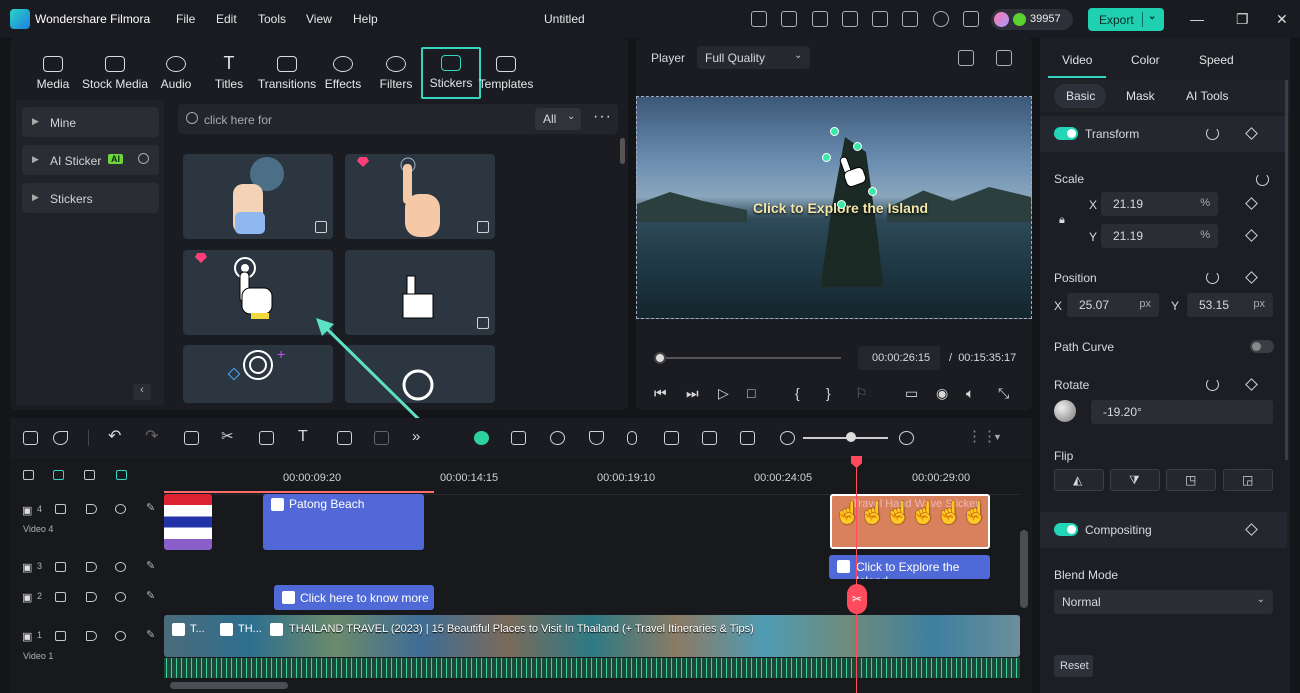 Image resolution: width=1300 pixels, height=693 pixels. I want to click on gift-icon, so click(759, 19).